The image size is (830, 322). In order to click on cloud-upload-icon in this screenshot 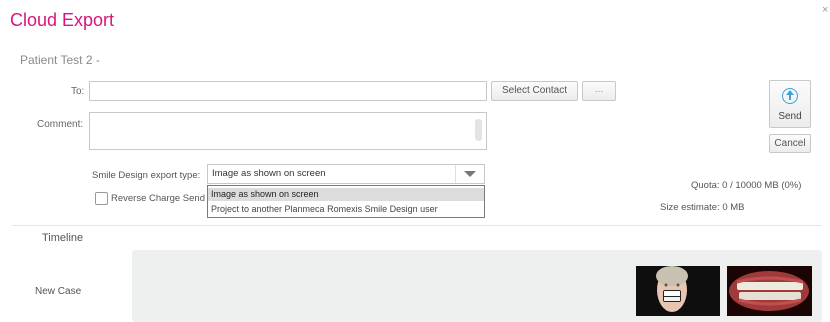, I will do `click(790, 96)`.